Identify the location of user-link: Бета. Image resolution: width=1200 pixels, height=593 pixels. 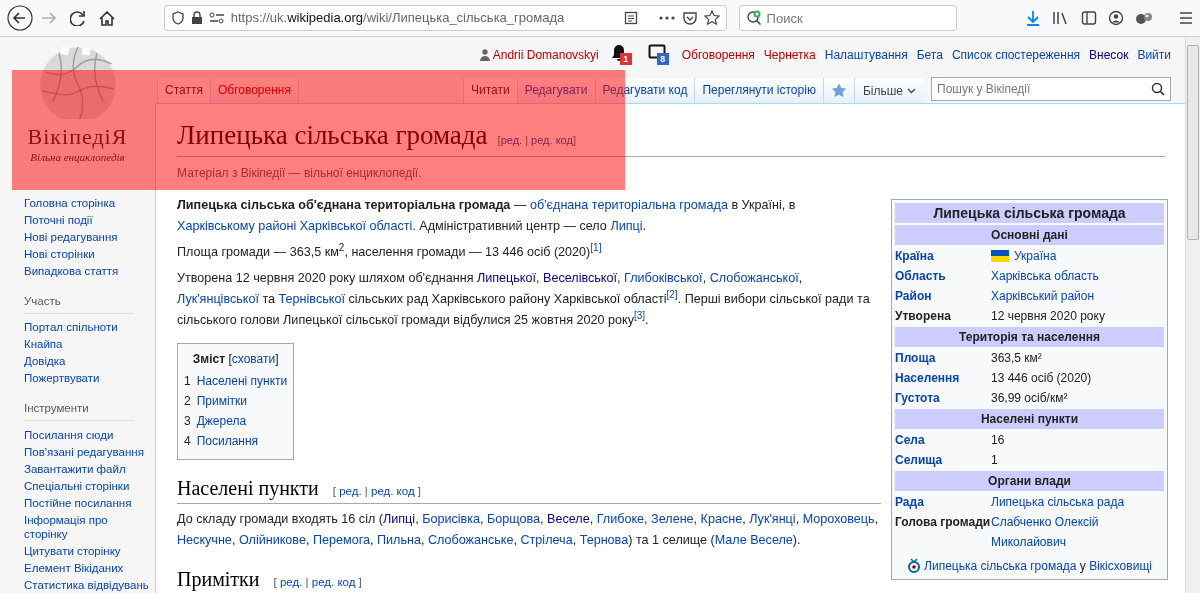
(929, 55).